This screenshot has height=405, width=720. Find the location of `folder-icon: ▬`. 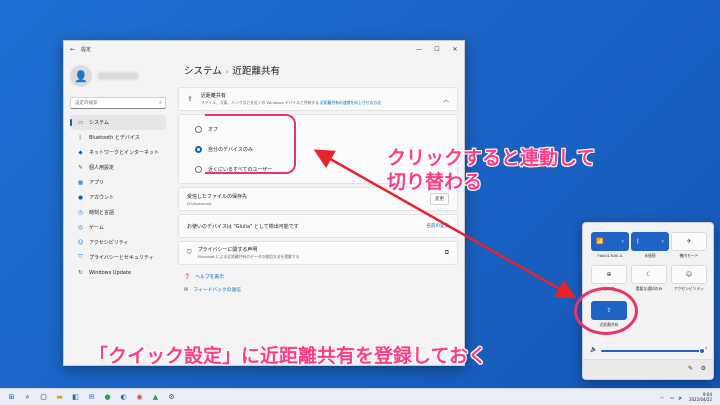

folder-icon: ▬ is located at coordinates (59, 397).